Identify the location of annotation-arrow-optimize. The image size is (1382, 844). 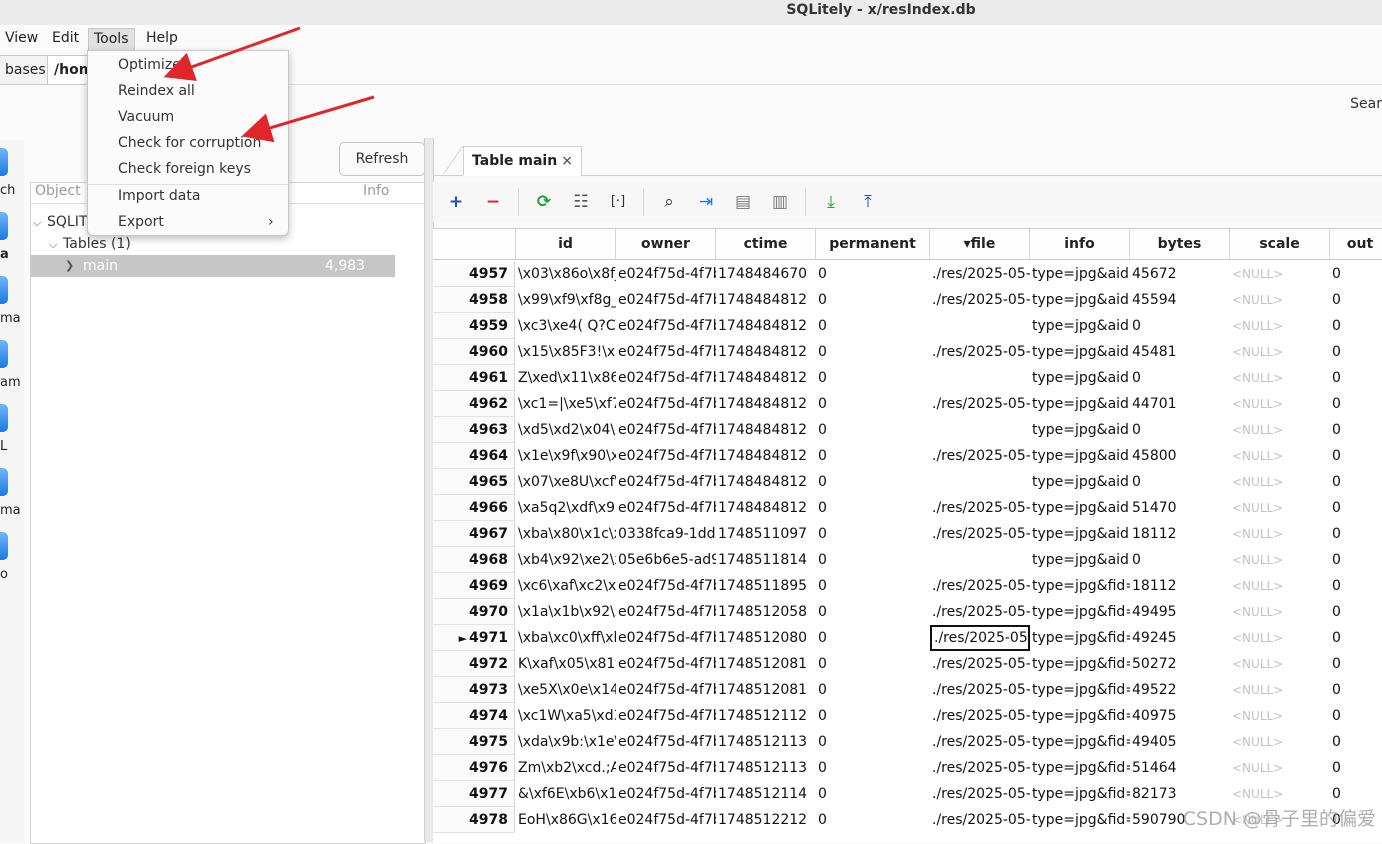
(232, 54).